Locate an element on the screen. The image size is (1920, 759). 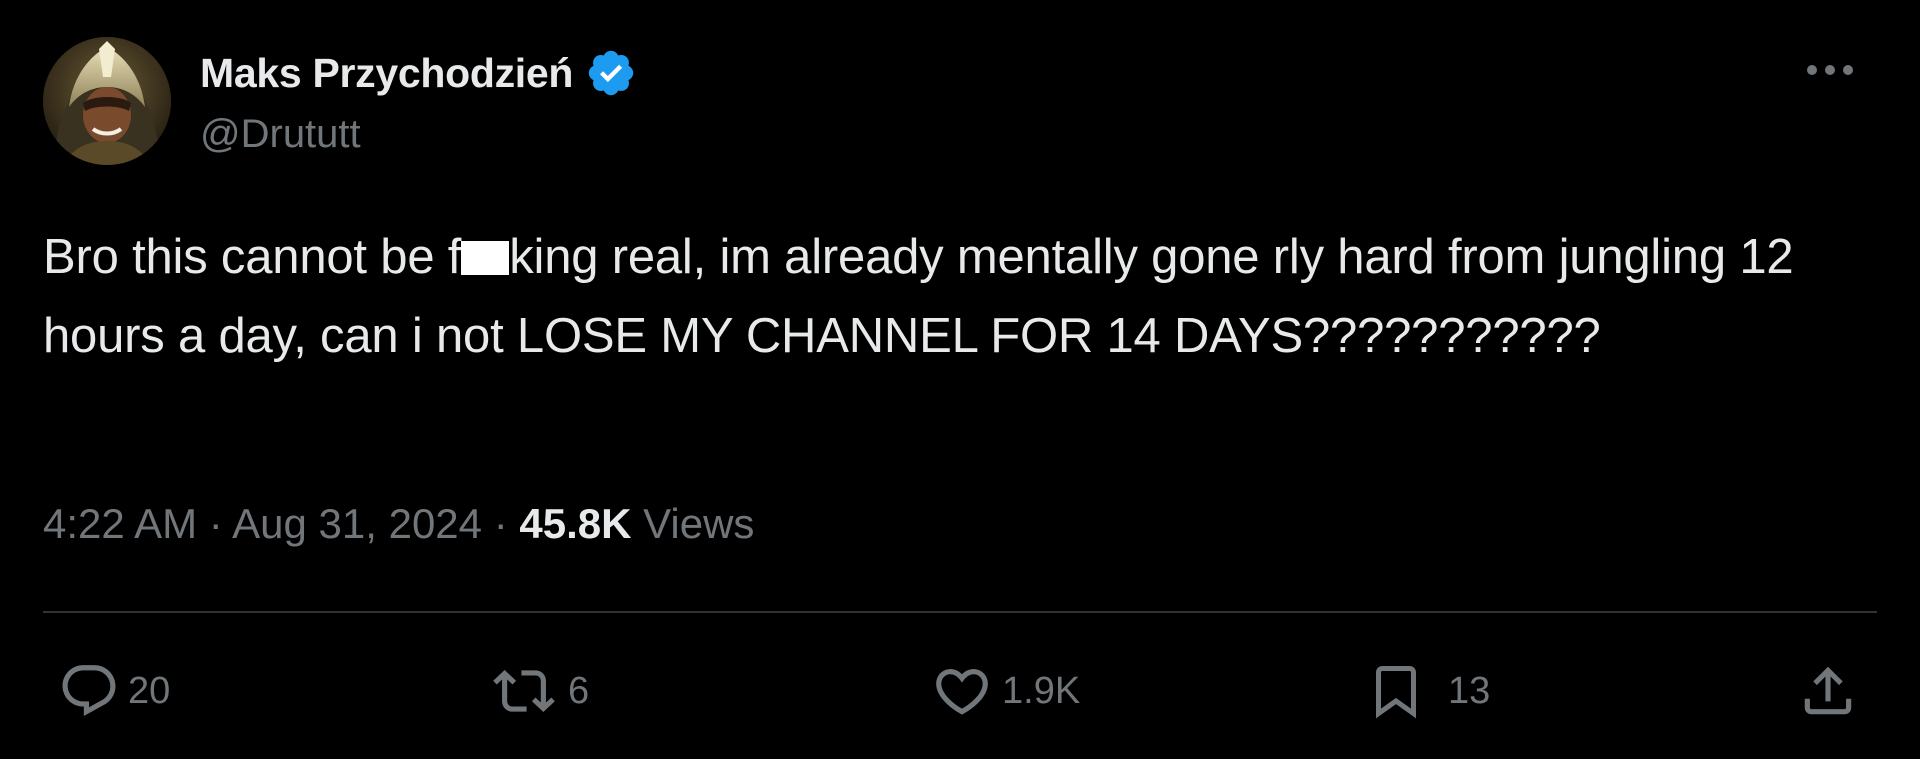
verified-badge-icon is located at coordinates (611, 73).